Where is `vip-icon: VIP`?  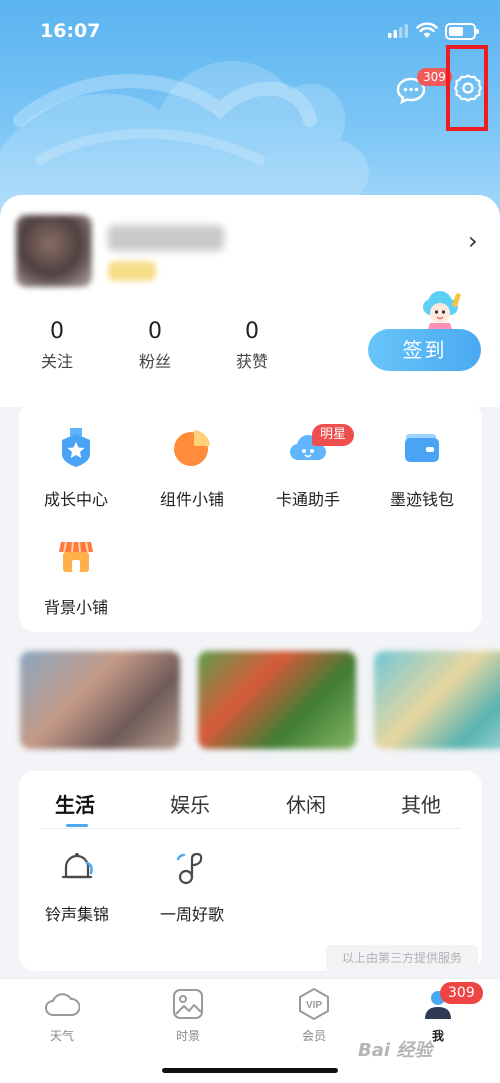 vip-icon: VIP is located at coordinates (314, 1004).